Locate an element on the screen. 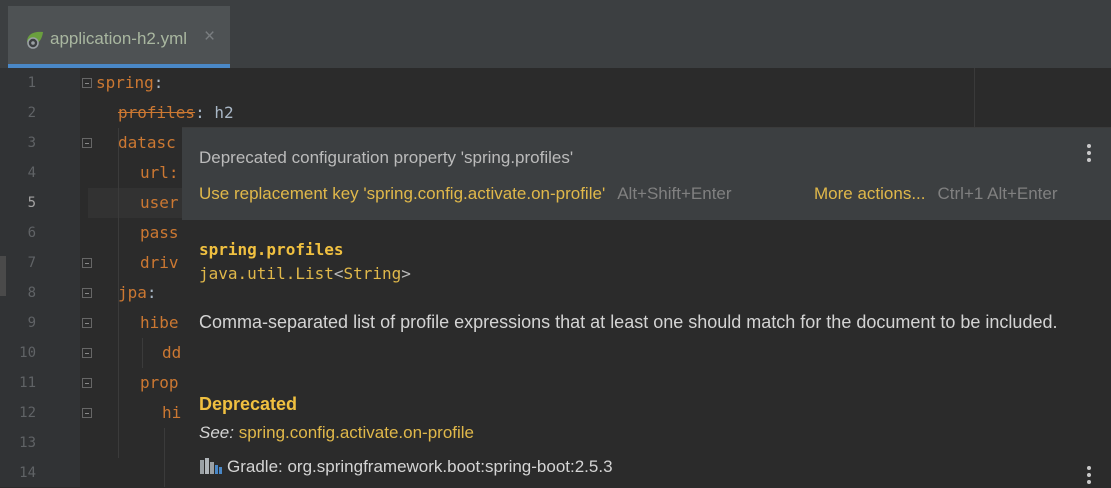 Image resolution: width=1111 pixels, height=488 pixels. property-type: java.util.List is located at coordinates (266, 273).